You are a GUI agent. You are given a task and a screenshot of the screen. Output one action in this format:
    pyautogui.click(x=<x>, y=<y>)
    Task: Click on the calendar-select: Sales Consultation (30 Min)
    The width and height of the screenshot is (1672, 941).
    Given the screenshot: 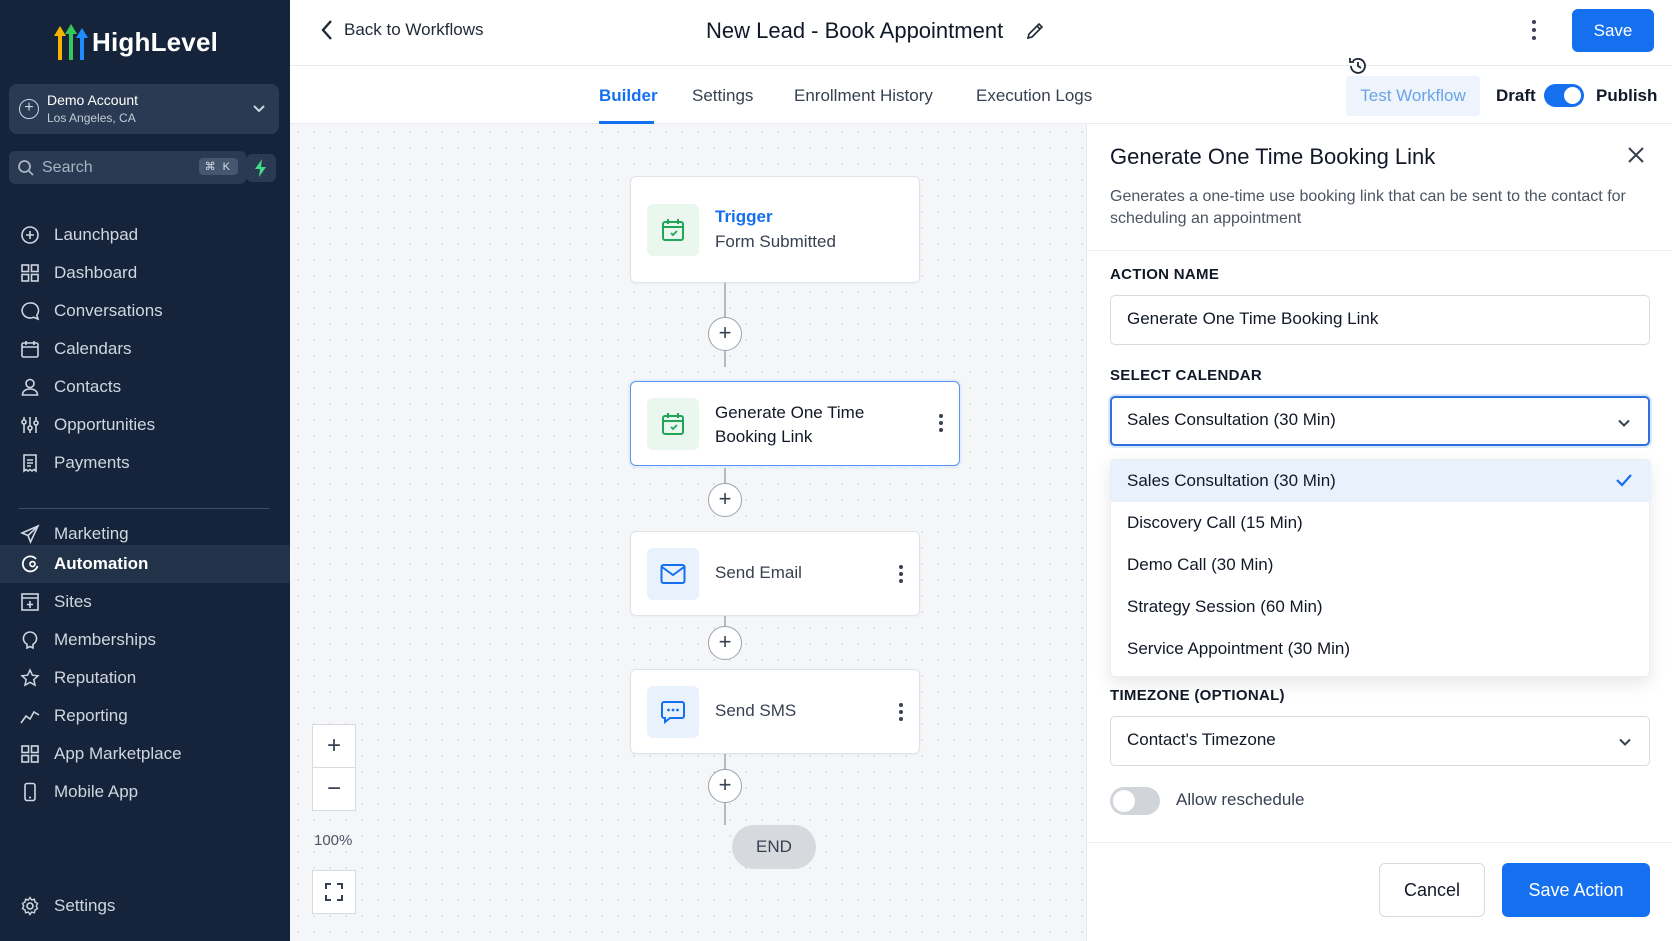 What is the action you would take?
    pyautogui.click(x=1380, y=421)
    